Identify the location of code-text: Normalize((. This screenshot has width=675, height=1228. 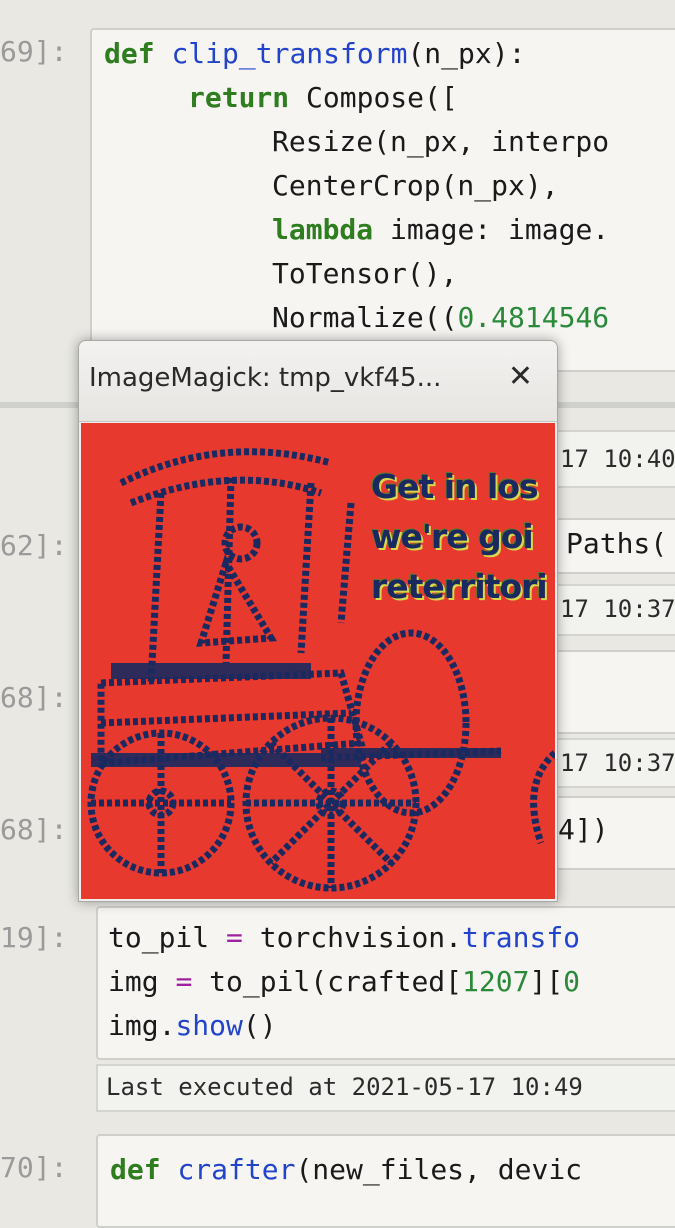
(365, 317).